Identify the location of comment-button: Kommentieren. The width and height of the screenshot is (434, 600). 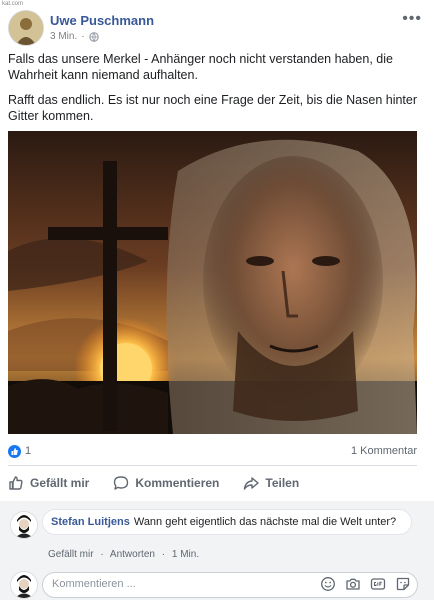
(166, 483).